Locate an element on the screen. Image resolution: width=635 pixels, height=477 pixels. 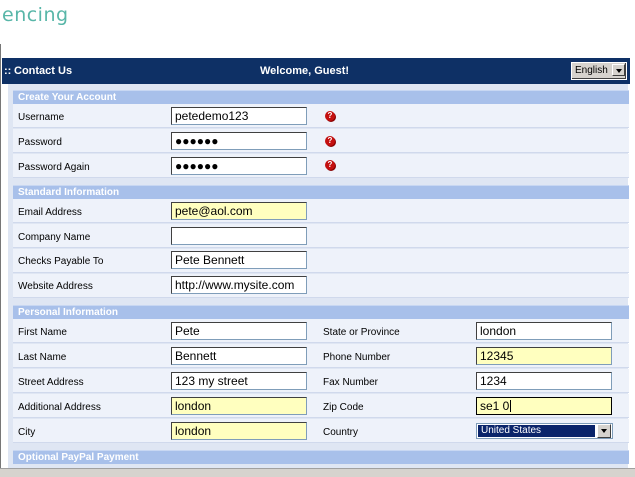
left-border is located at coordinates (0, 260).